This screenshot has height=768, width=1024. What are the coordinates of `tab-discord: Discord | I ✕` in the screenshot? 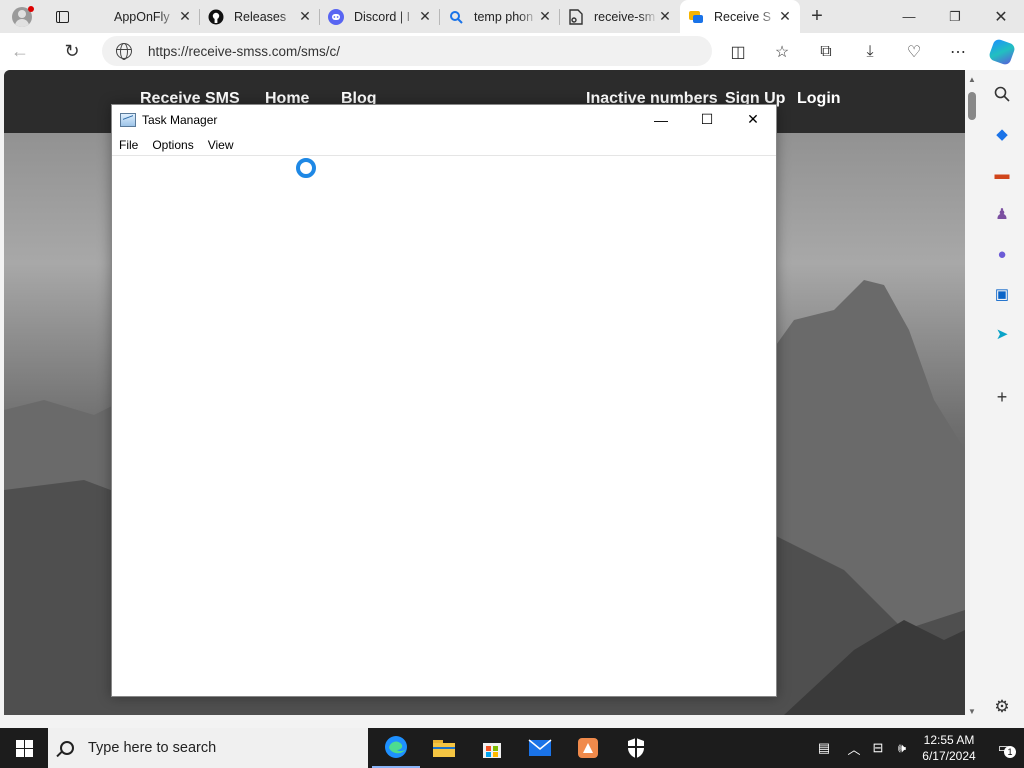 It's located at (380, 16).